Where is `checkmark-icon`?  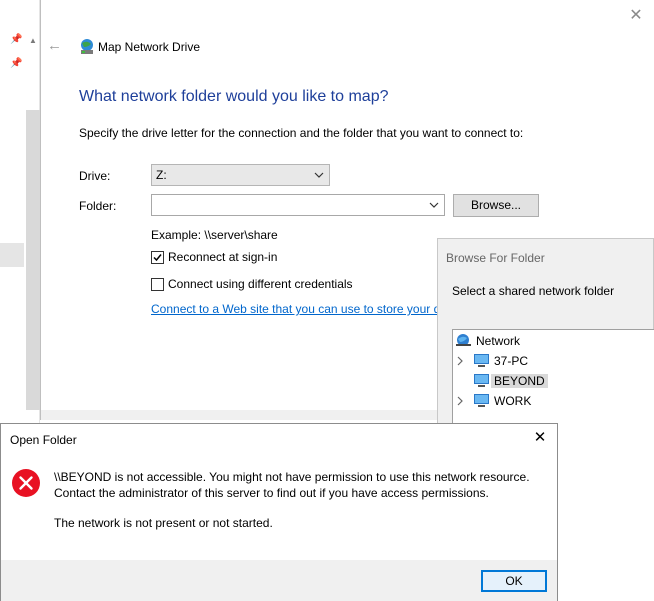
checkmark-icon is located at coordinates (157, 258).